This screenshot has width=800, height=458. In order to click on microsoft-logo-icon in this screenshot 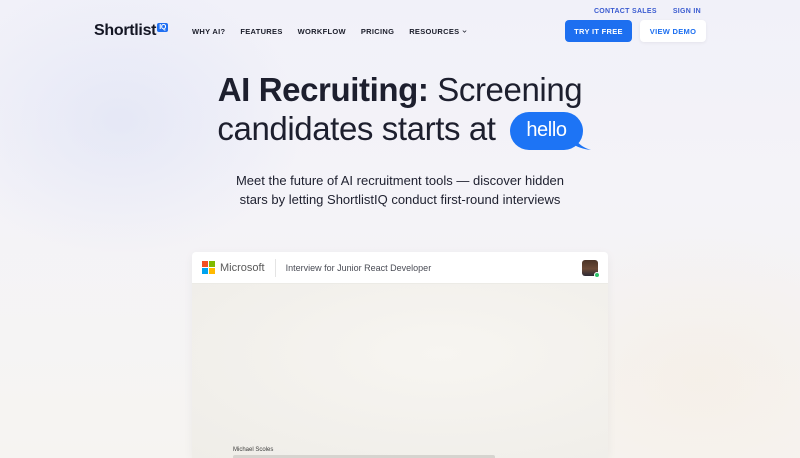, I will do `click(208, 267)`.